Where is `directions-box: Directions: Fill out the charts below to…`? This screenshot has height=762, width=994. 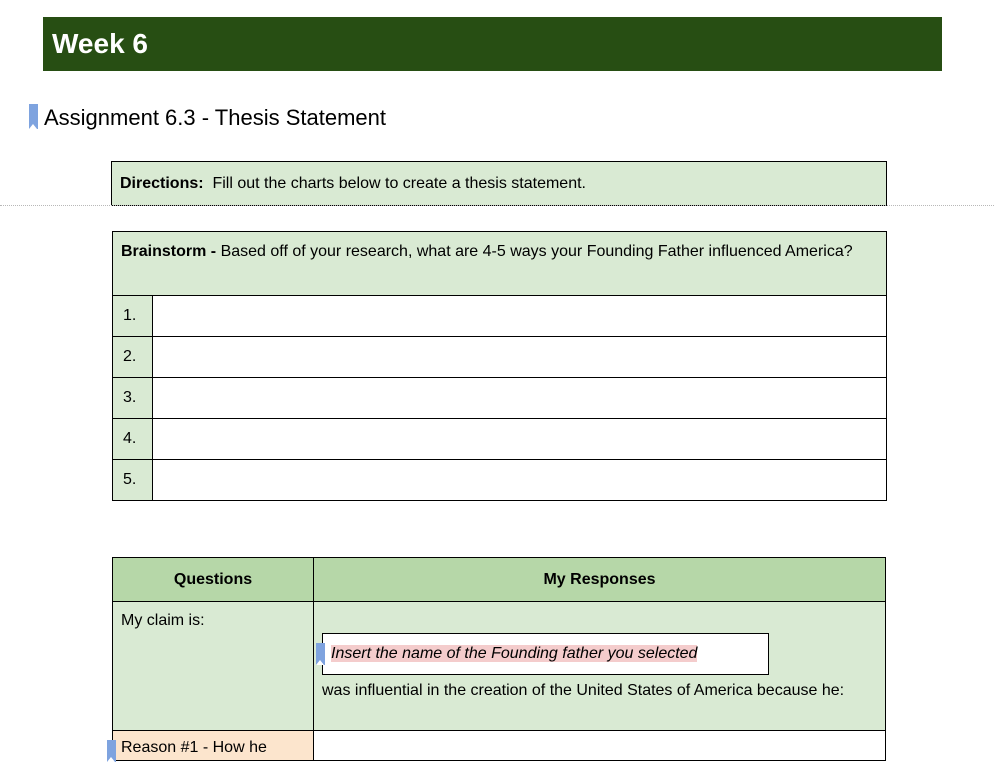 directions-box: Directions: Fill out the charts below to… is located at coordinates (499, 183).